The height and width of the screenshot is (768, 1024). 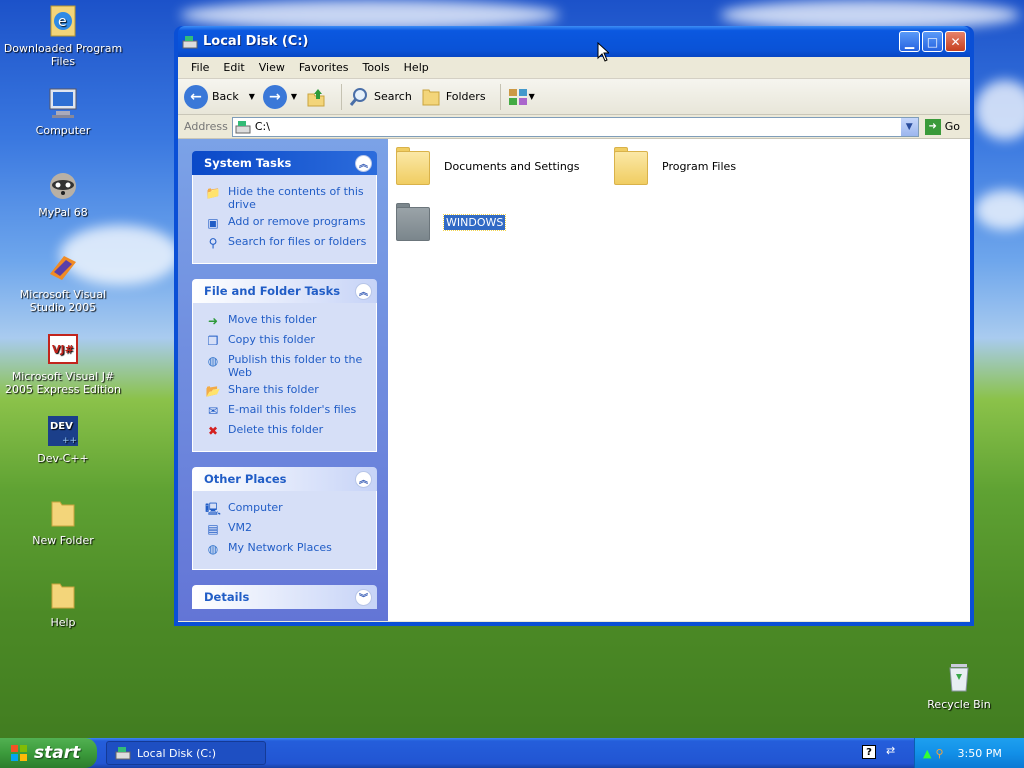 I want to click on task-search-files: ⚲ Search for files or folders, so click(x=286, y=243).